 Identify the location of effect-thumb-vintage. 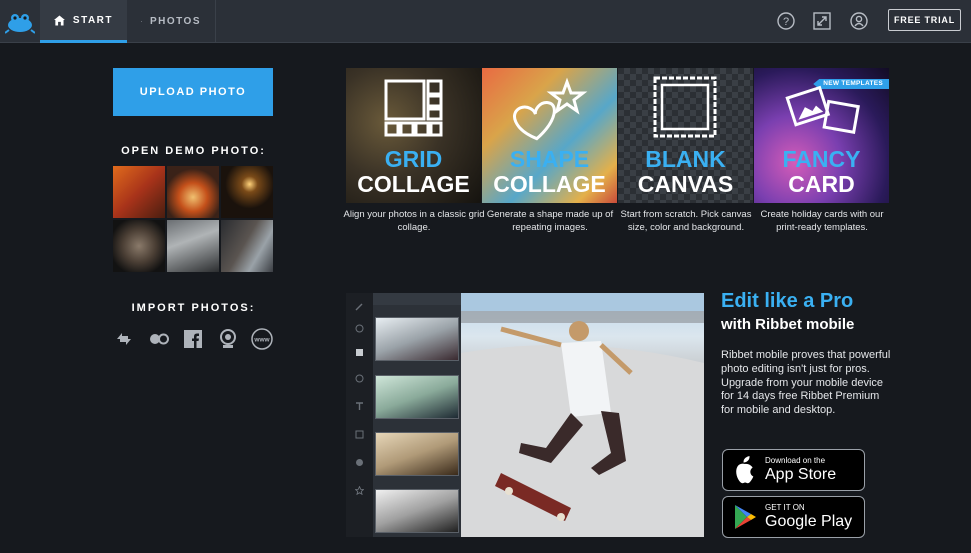
(417, 454).